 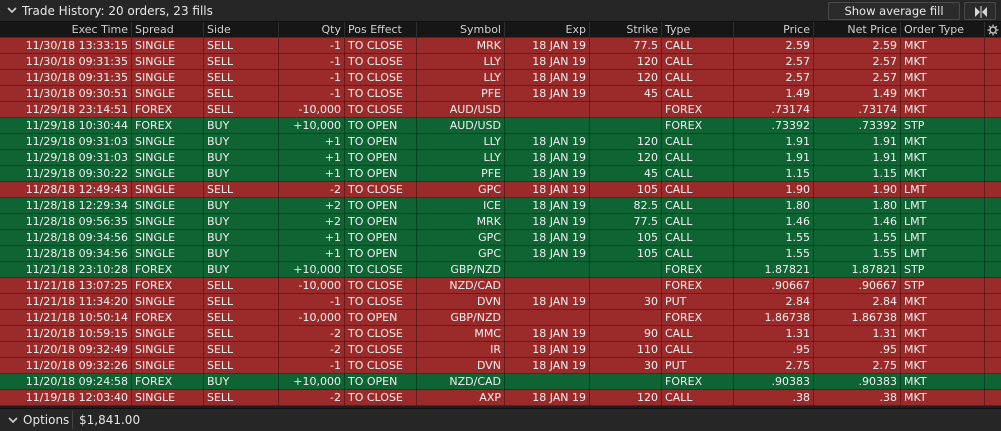 I want to click on cell-net-price: 1.87821, so click(x=857, y=270).